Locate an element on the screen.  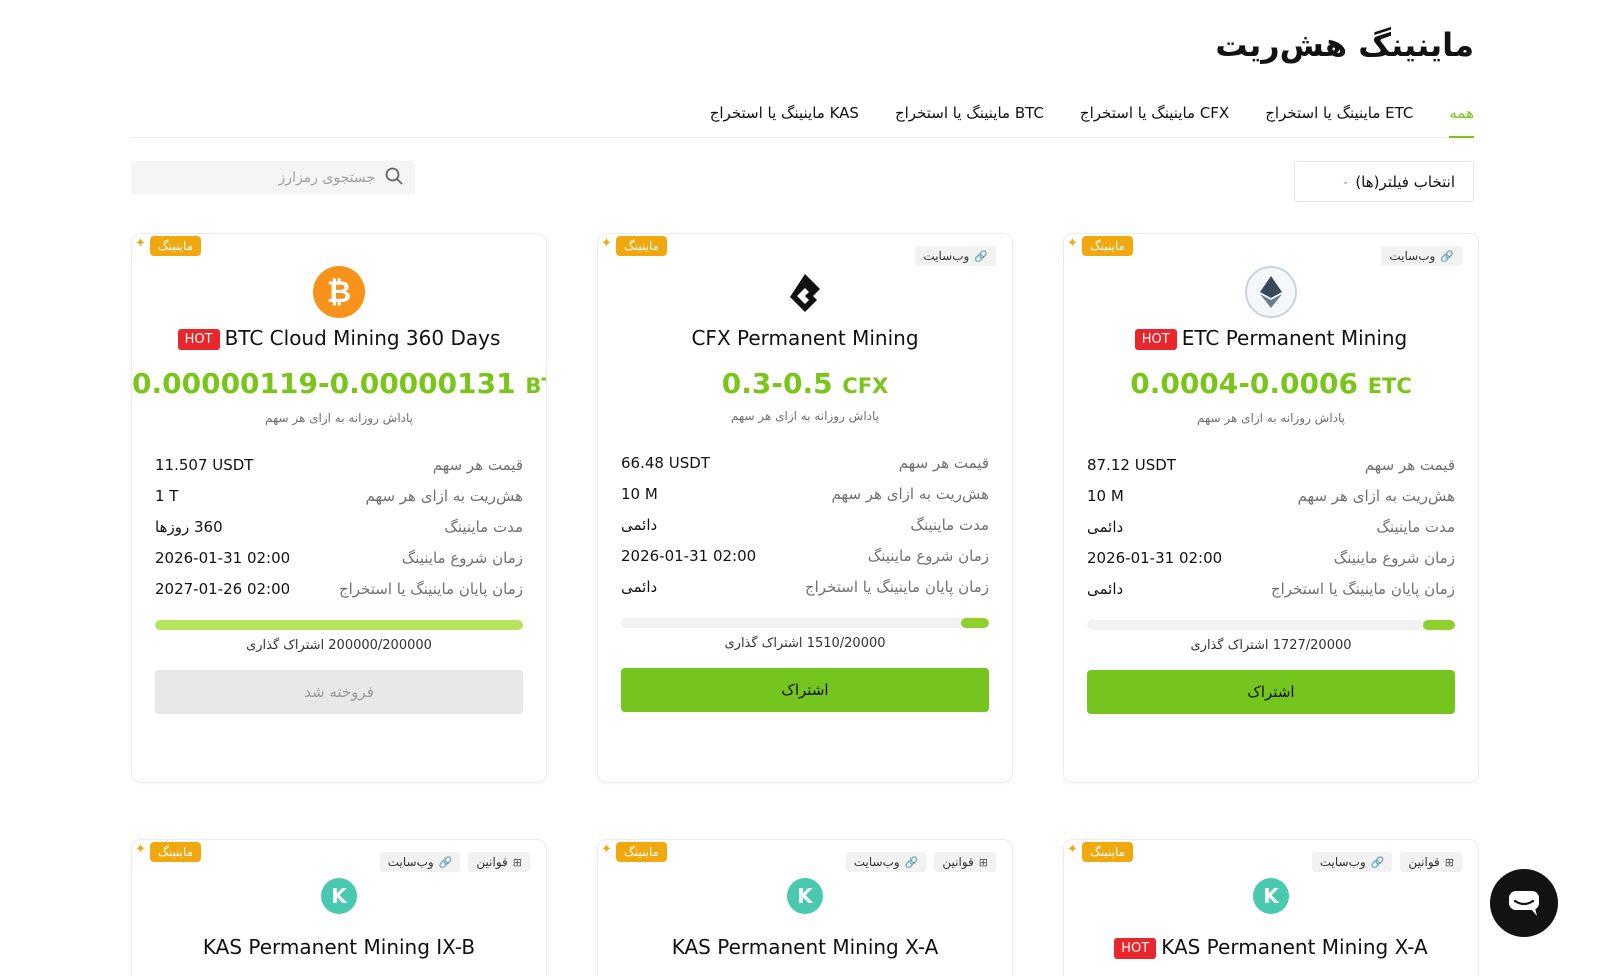
card-links: 🔗 وب‌سایت is located at coordinates (1421, 256).